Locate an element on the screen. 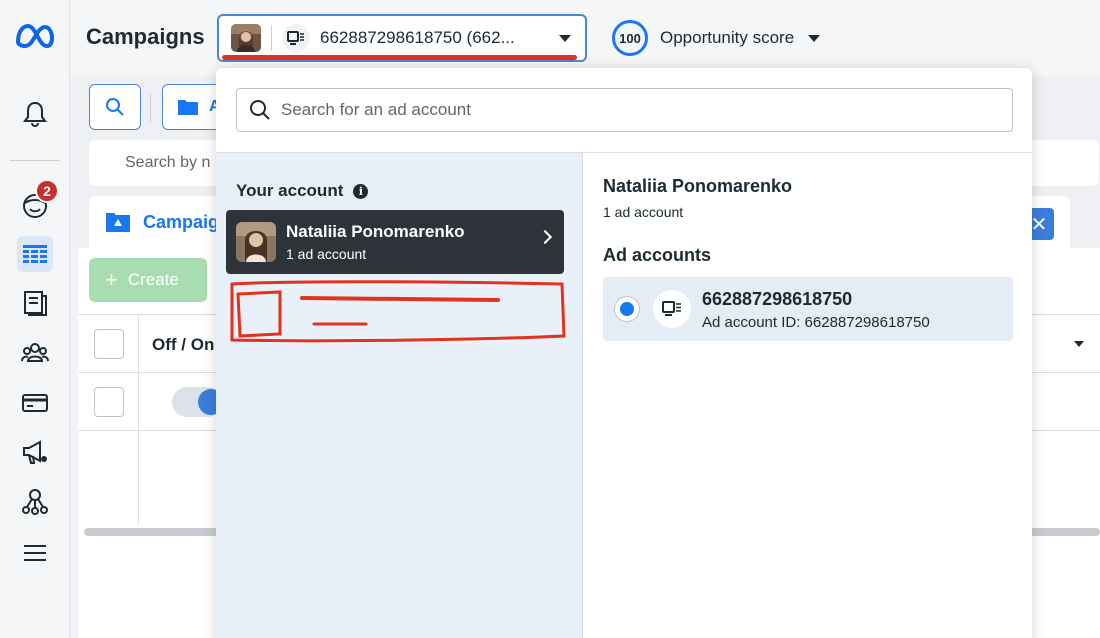 Image resolution: width=1100 pixels, height=638 pixels. campaign-toggle is located at coordinates (198, 402).